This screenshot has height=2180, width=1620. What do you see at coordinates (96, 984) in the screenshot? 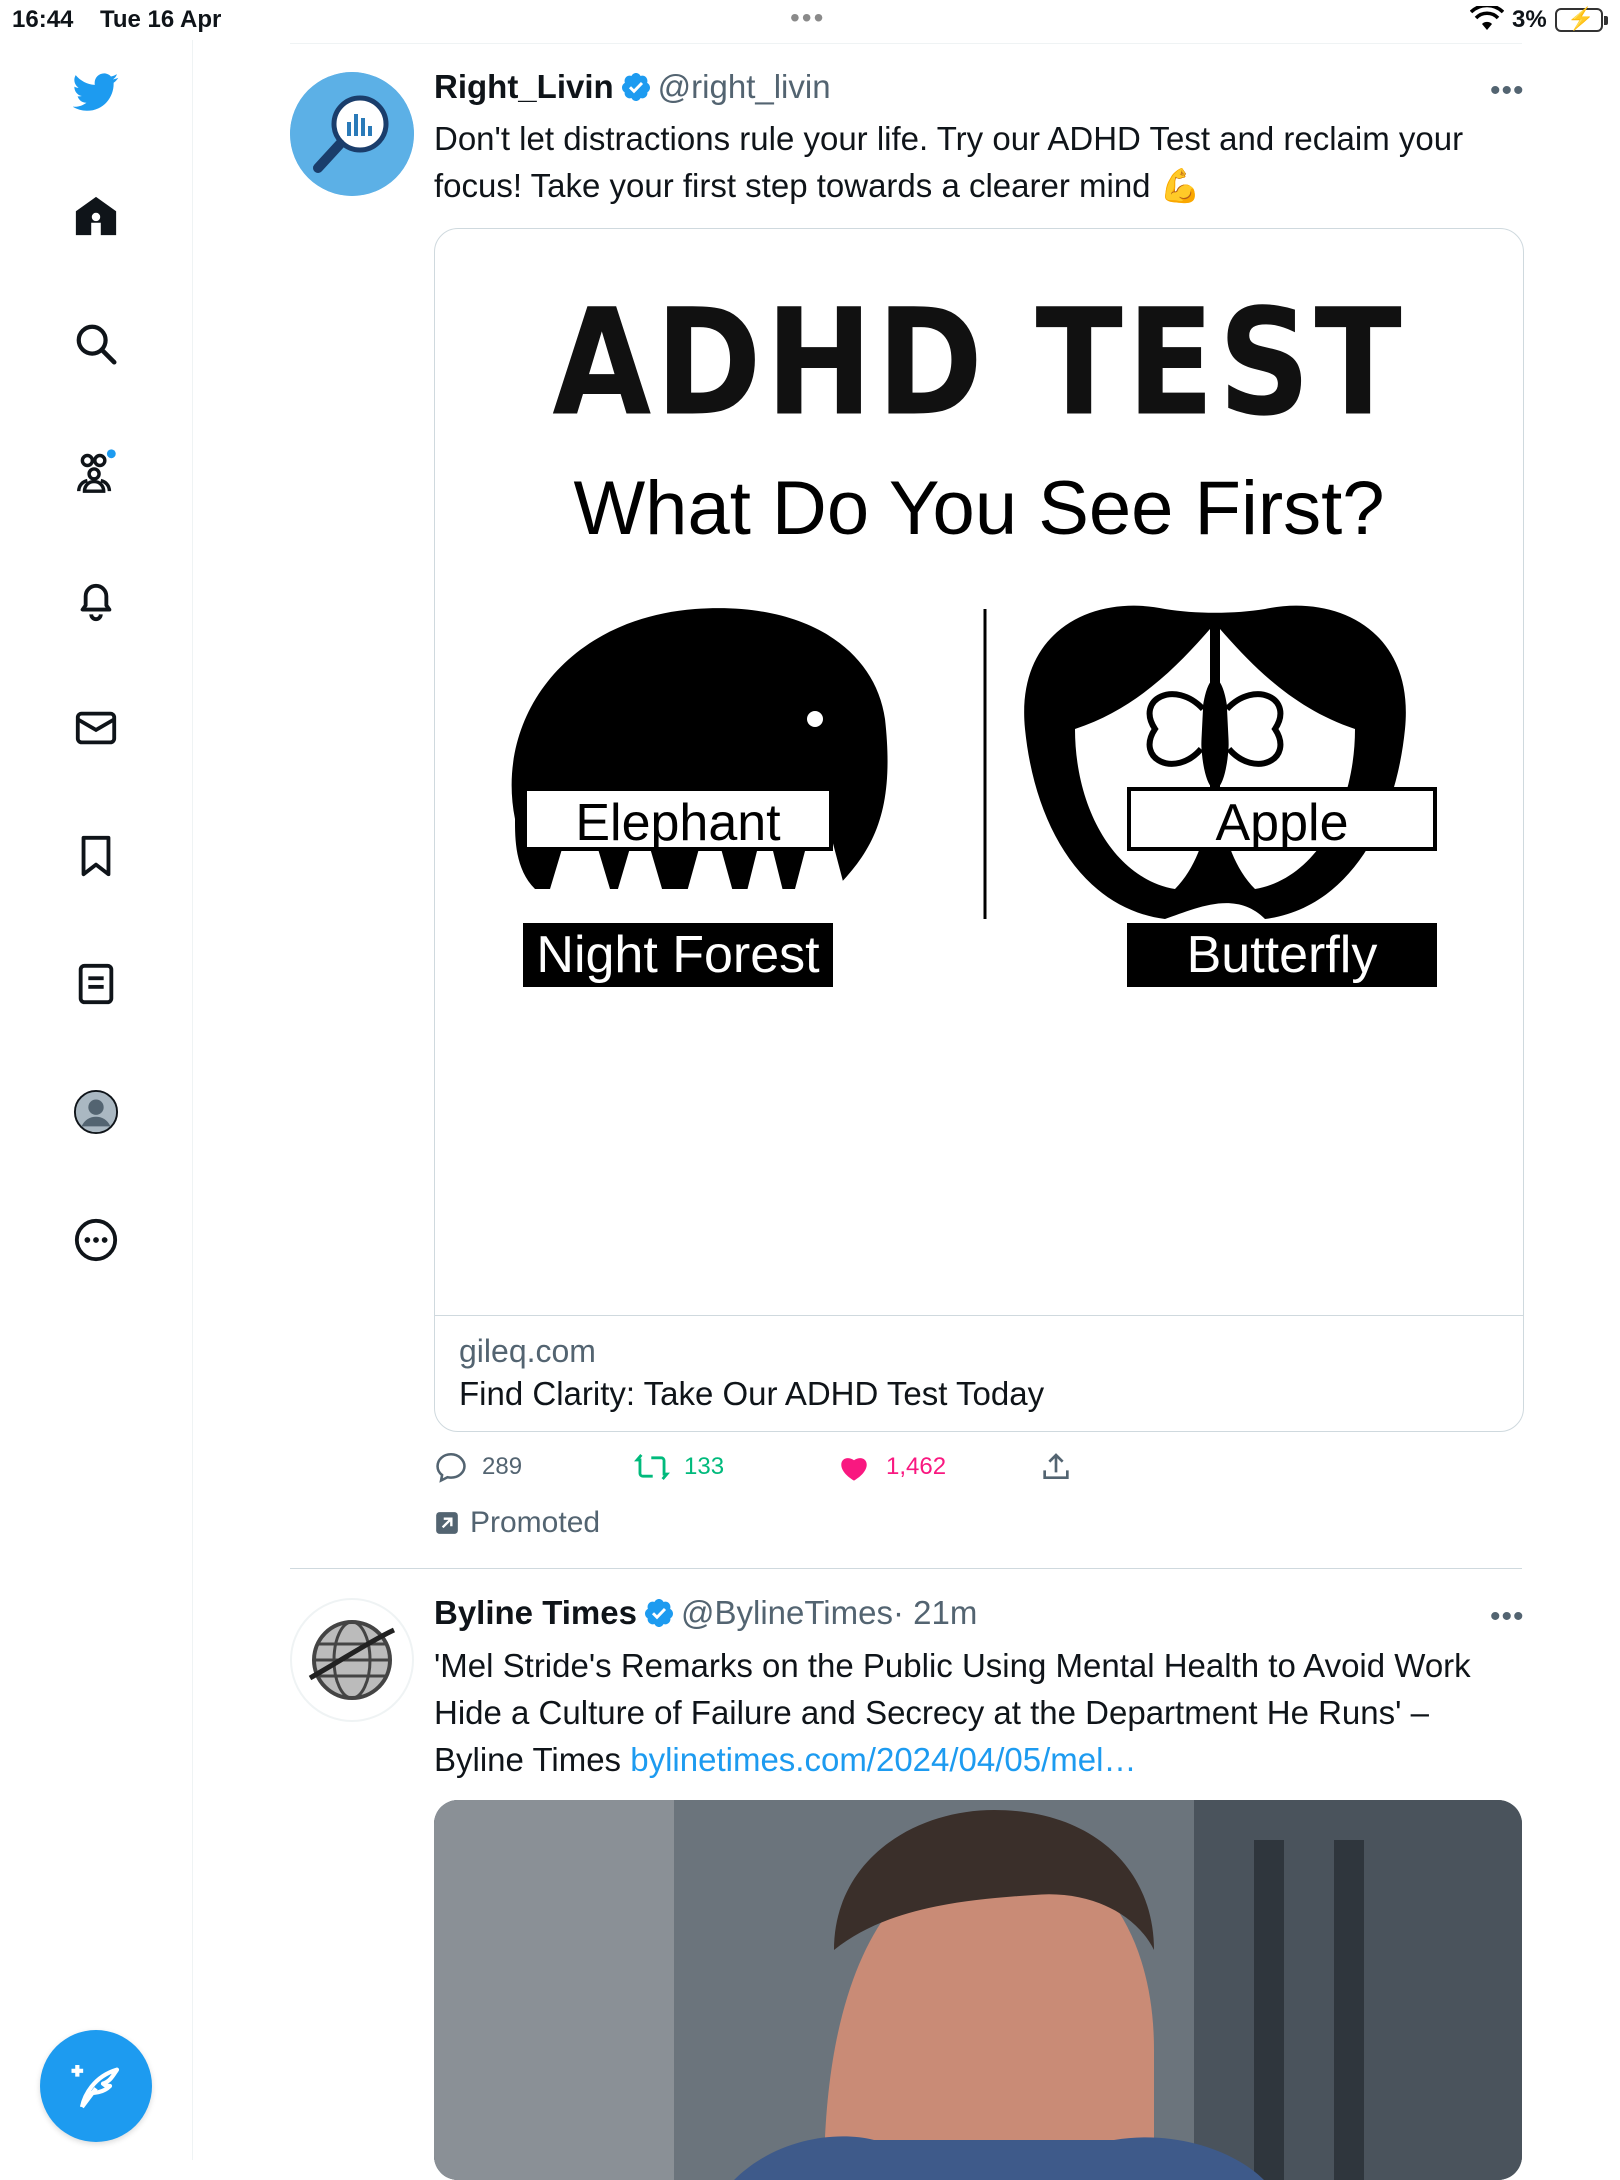
I see `lists-icon` at bounding box center [96, 984].